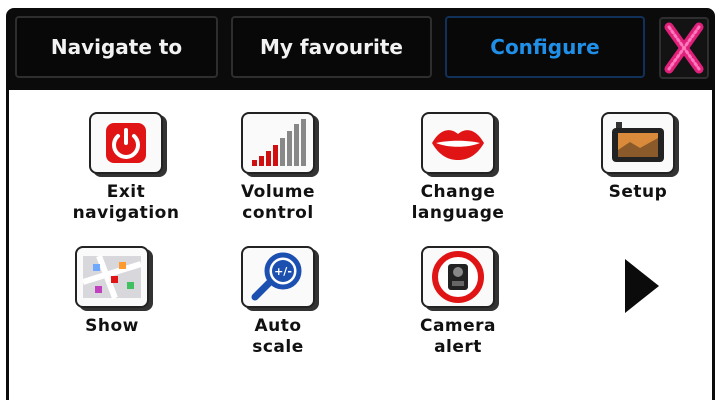 The image size is (721, 400). What do you see at coordinates (545, 47) in the screenshot?
I see `tab-configure: Configure` at bounding box center [545, 47].